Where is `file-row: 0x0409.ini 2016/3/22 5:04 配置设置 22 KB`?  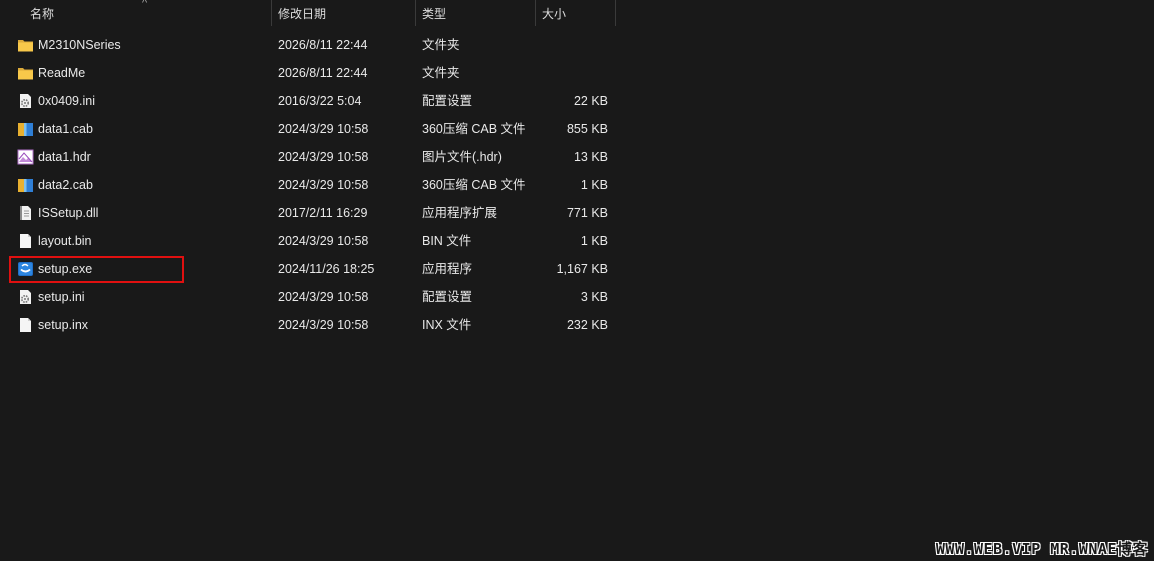 file-row: 0x0409.ini 2016/3/22 5:04 配置设置 22 KB is located at coordinates (310, 101).